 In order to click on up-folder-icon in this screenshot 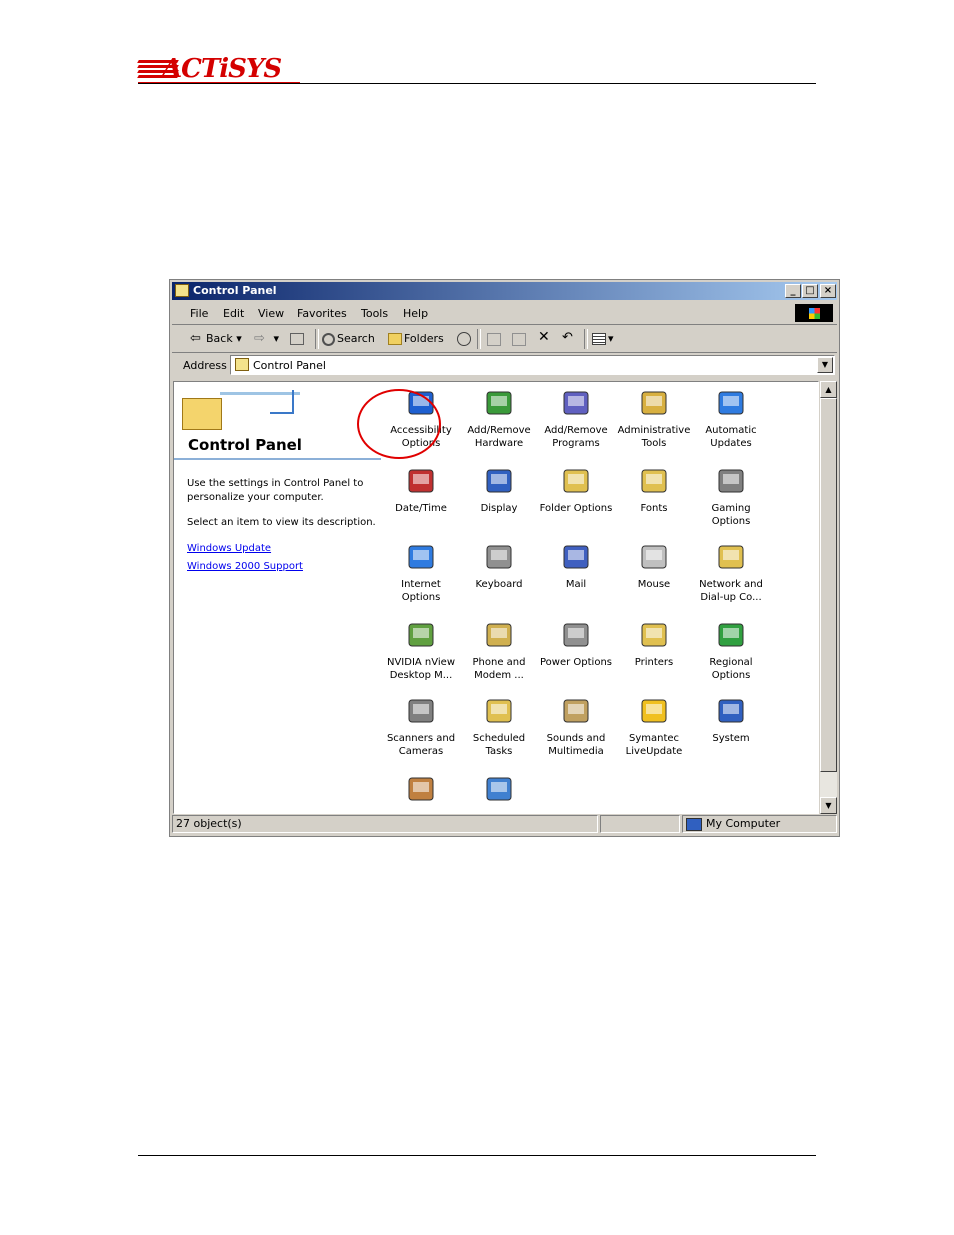, I will do `click(297, 339)`.